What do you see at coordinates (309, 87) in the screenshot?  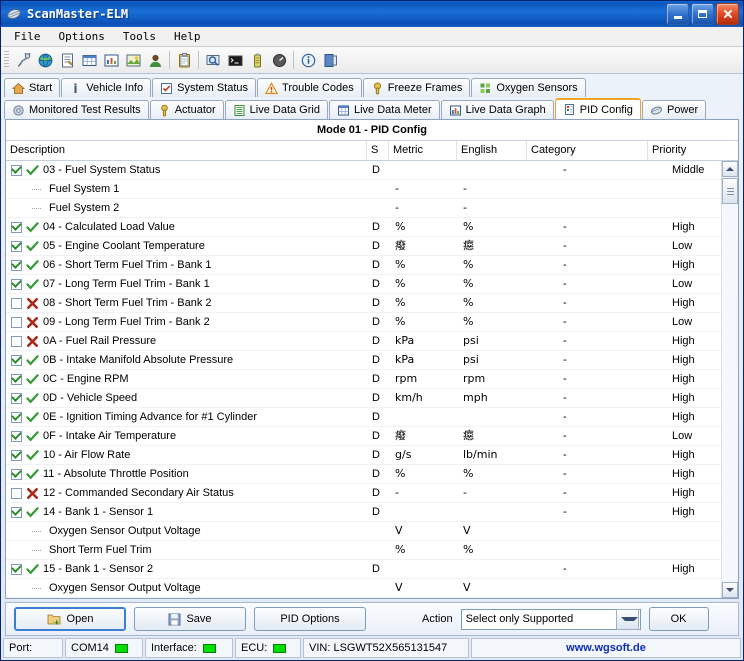 I see `tab-trouble-codes: Trouble Codes` at bounding box center [309, 87].